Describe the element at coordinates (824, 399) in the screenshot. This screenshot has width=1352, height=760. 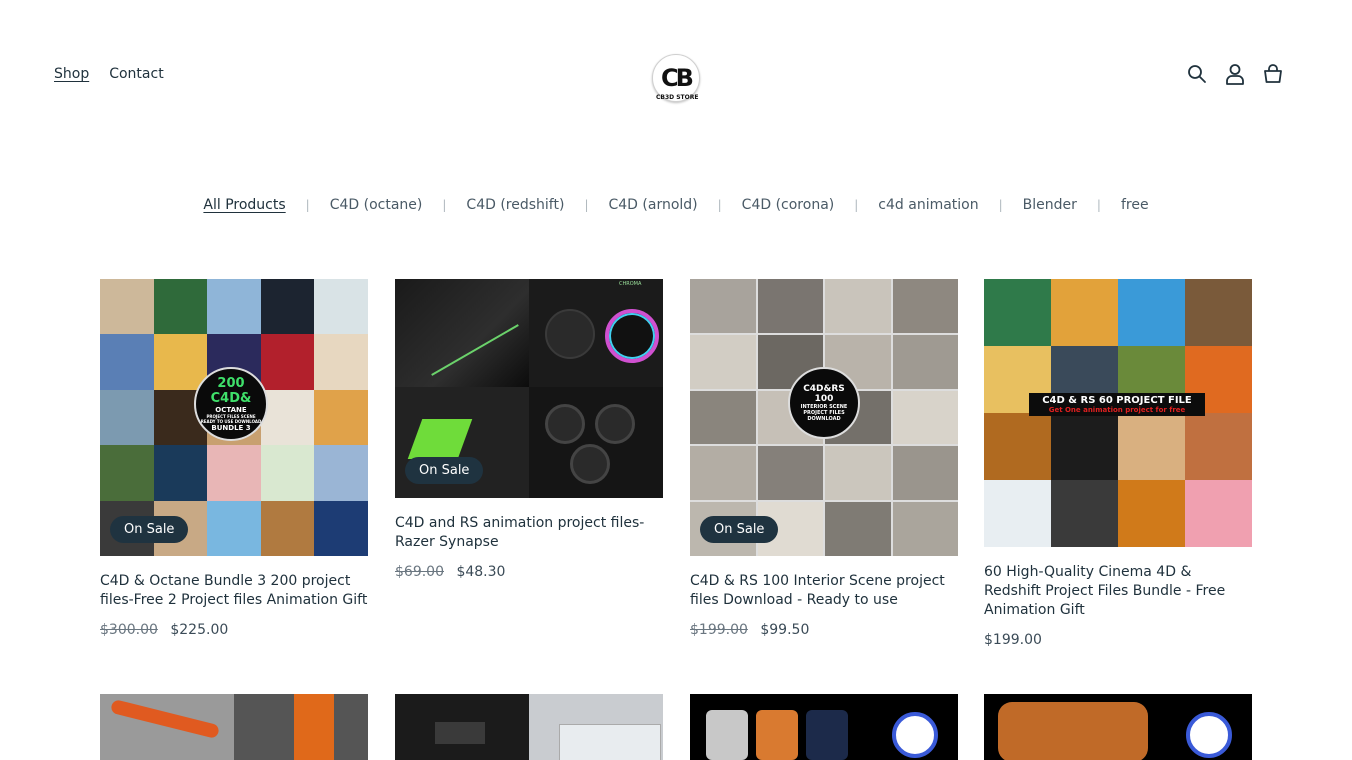
I see `badge-text: 100` at that location.